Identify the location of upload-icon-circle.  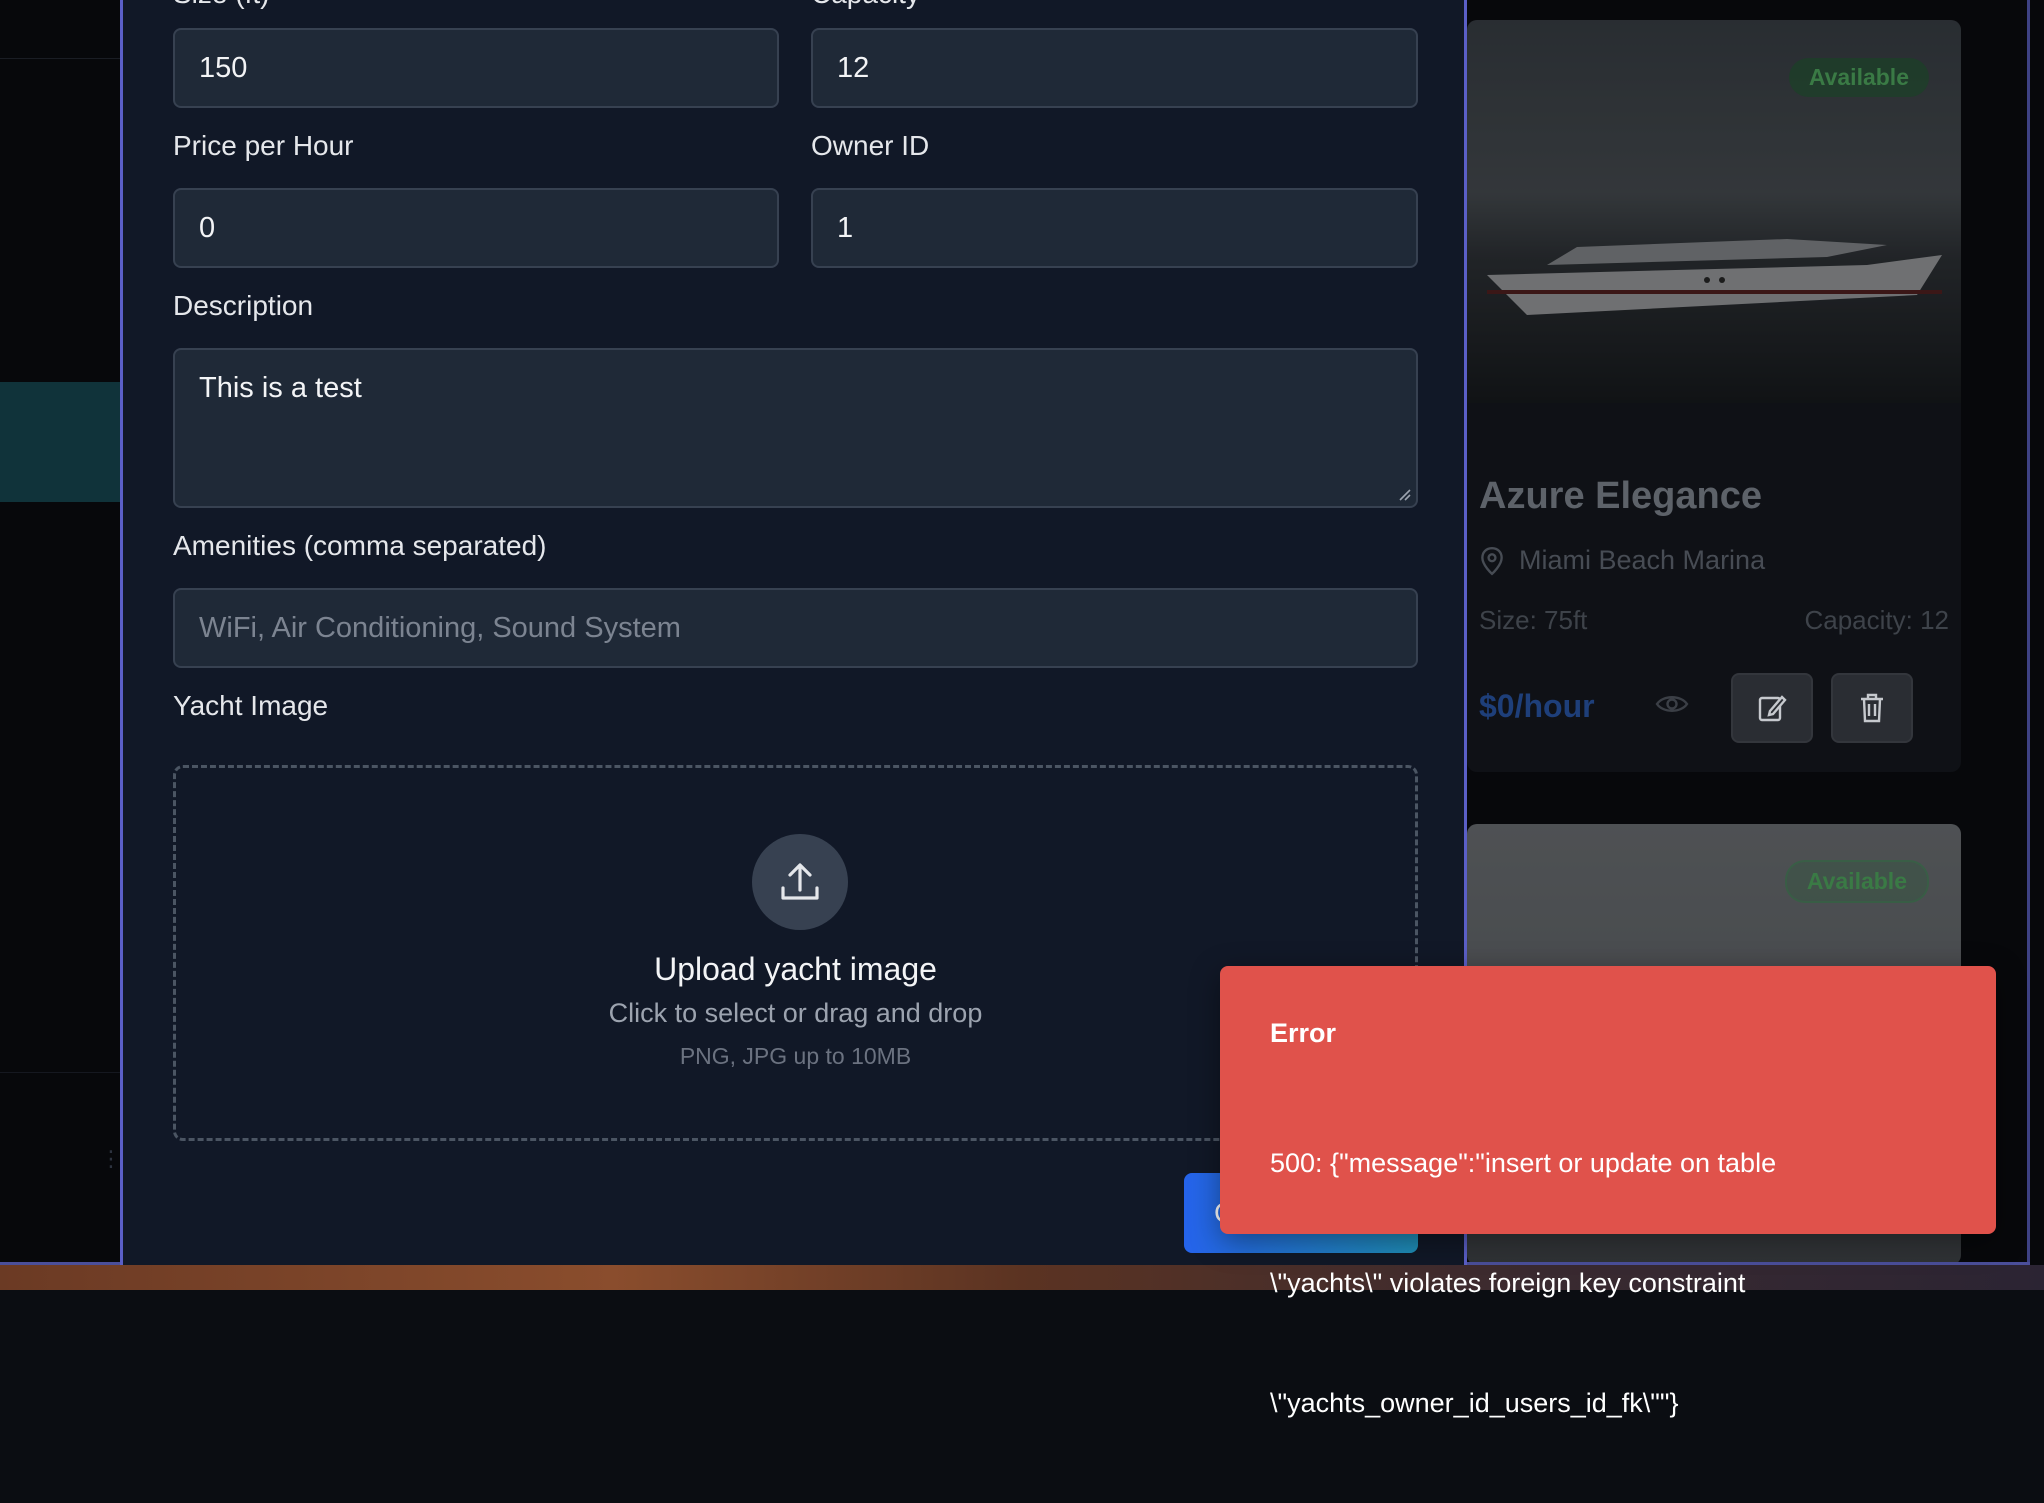
(800, 882).